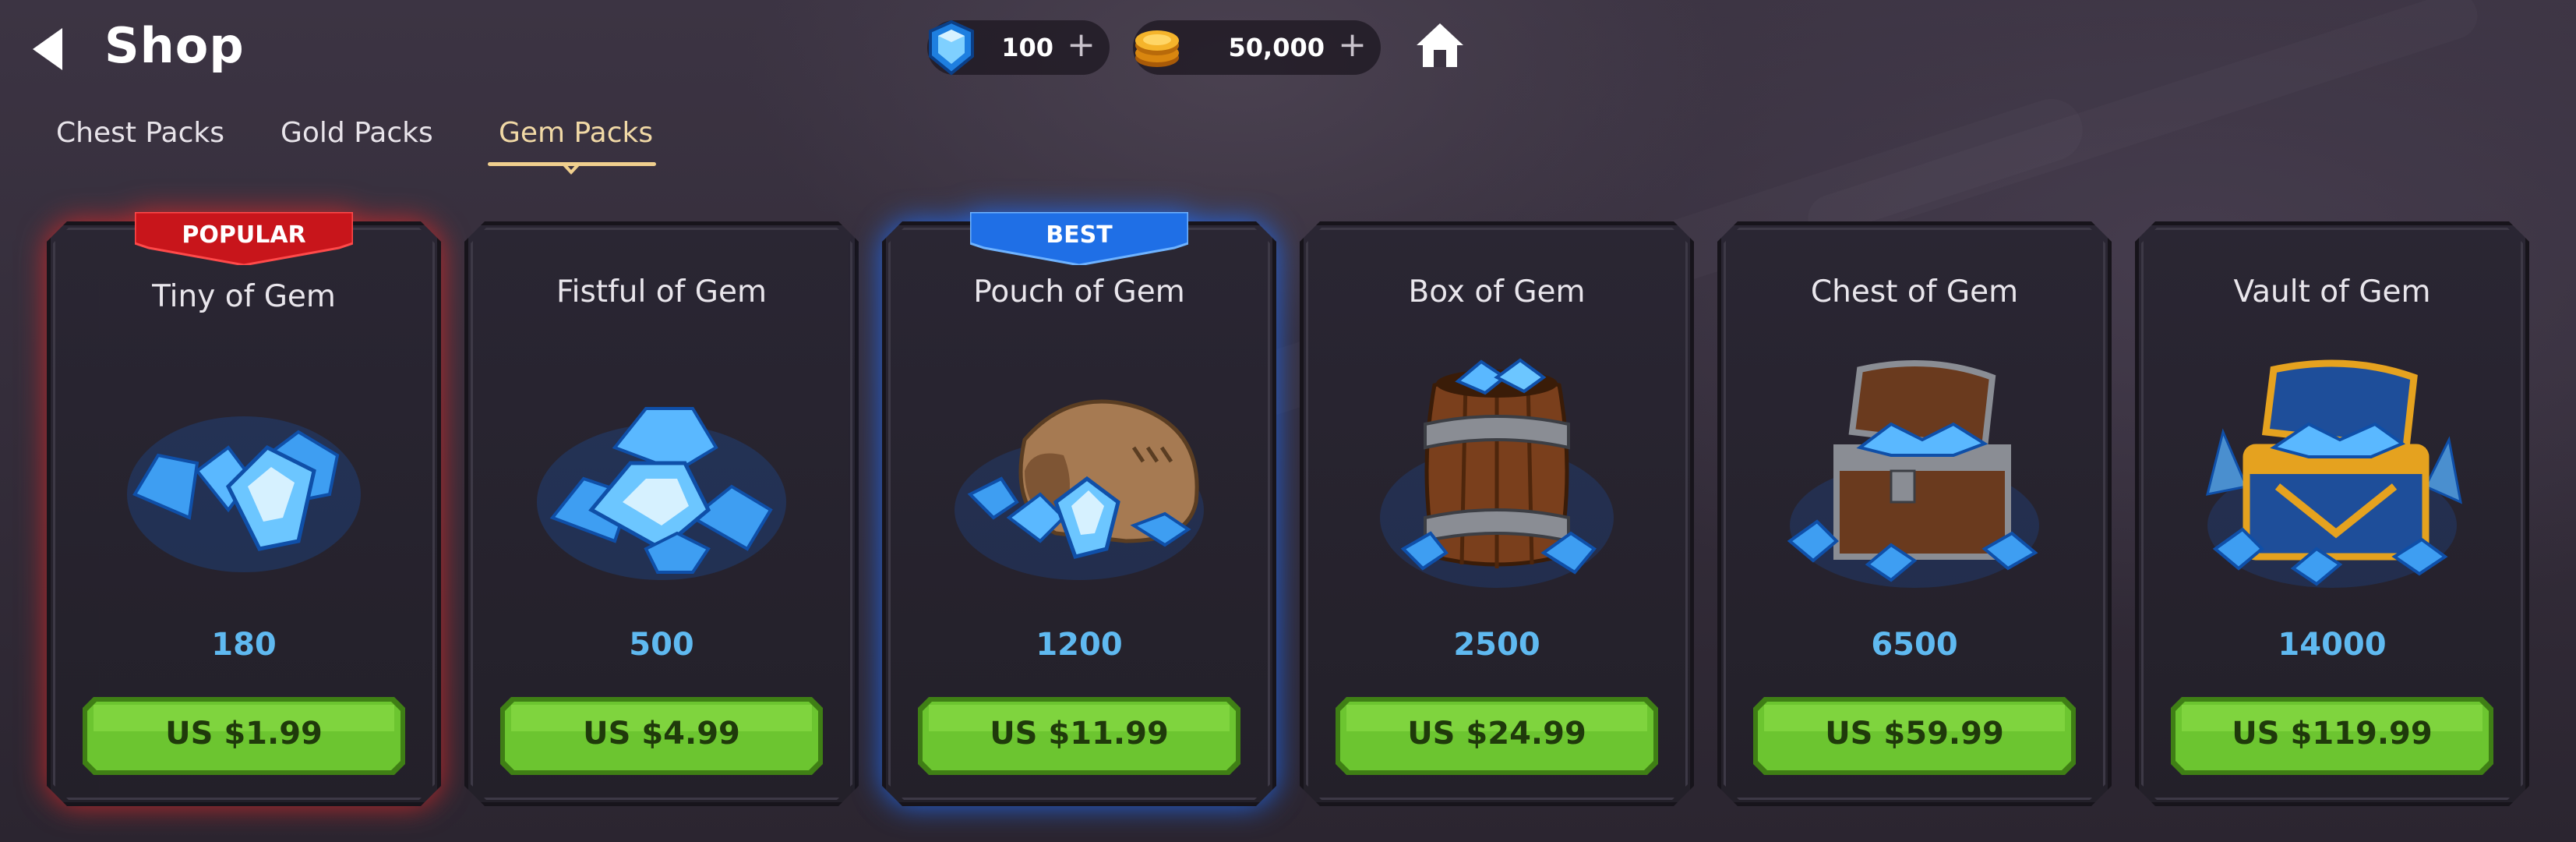 This screenshot has width=2576, height=842. What do you see at coordinates (571, 170) in the screenshot?
I see `active-tab-marker-icon` at bounding box center [571, 170].